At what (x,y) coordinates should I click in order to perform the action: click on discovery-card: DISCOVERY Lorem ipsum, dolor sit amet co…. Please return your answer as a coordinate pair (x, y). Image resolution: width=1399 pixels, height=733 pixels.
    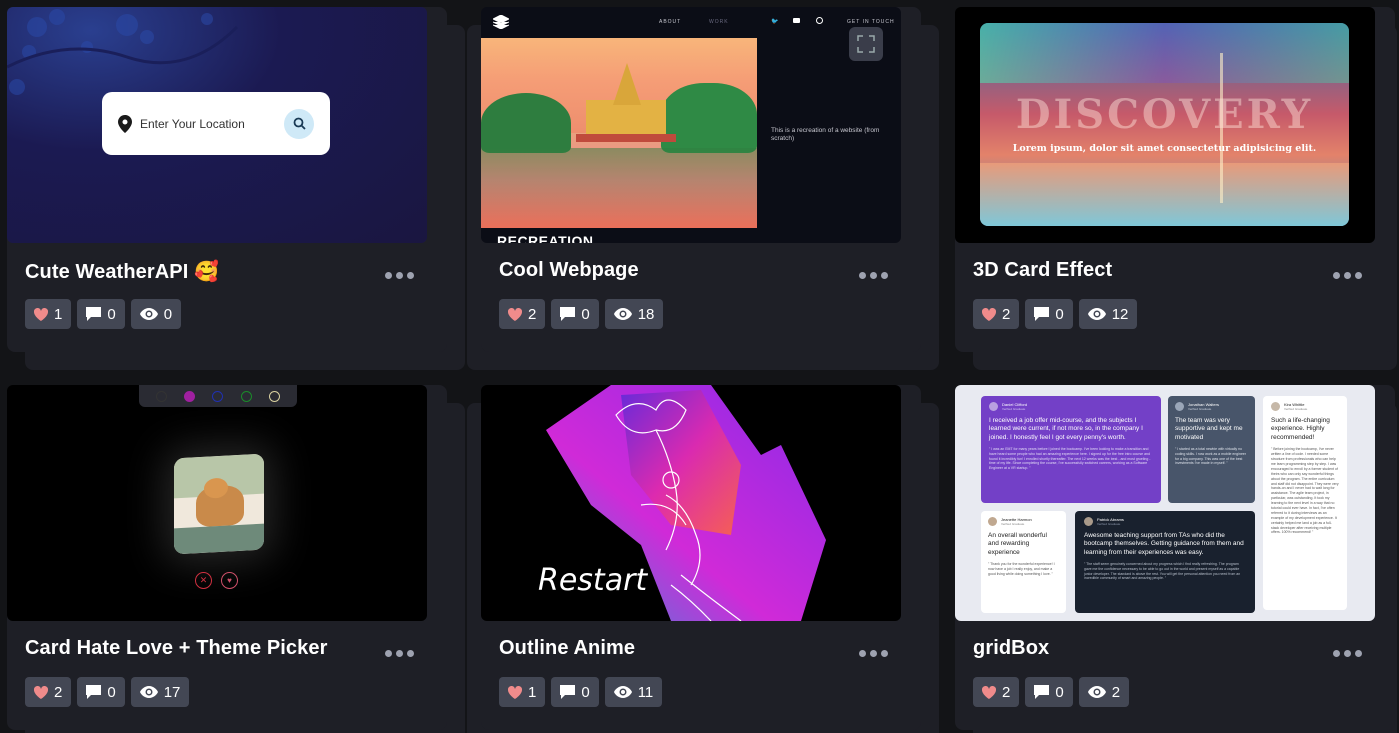
    Looking at the image, I should click on (1164, 124).